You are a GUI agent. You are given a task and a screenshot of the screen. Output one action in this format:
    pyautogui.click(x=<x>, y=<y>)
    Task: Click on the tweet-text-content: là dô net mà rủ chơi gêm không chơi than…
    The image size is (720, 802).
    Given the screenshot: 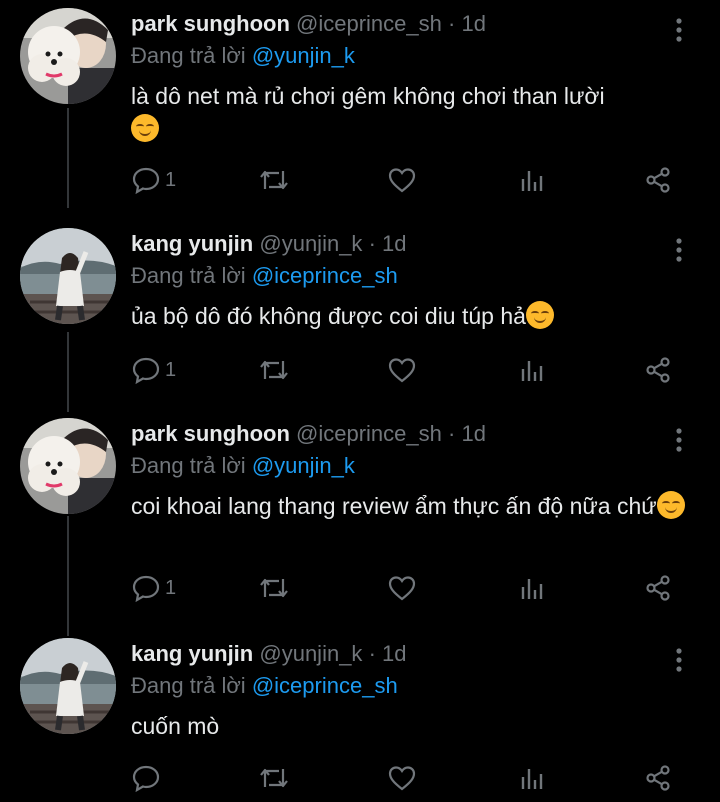 What is the action you would take?
    pyautogui.click(x=368, y=96)
    